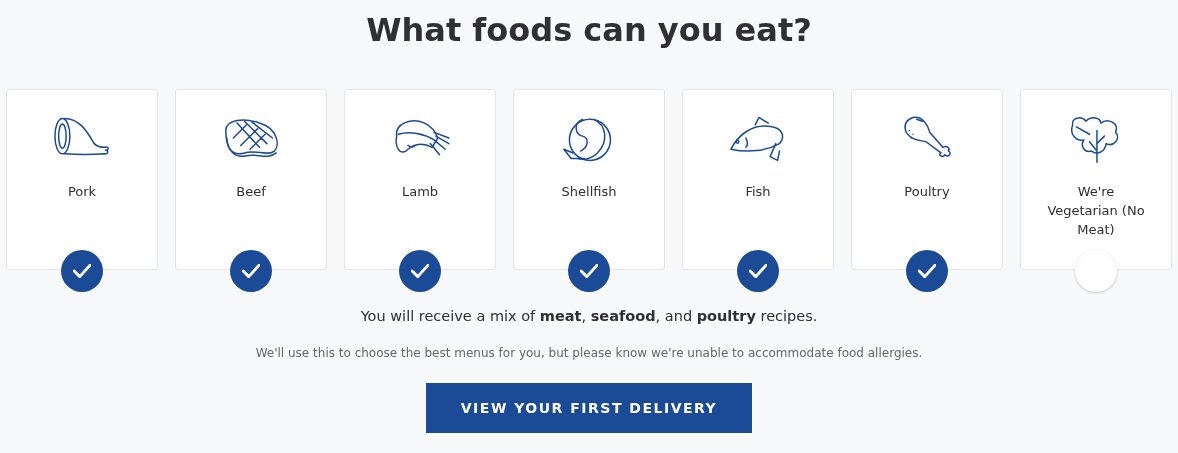  What do you see at coordinates (82, 179) in the screenshot?
I see `food-card: Pork` at bounding box center [82, 179].